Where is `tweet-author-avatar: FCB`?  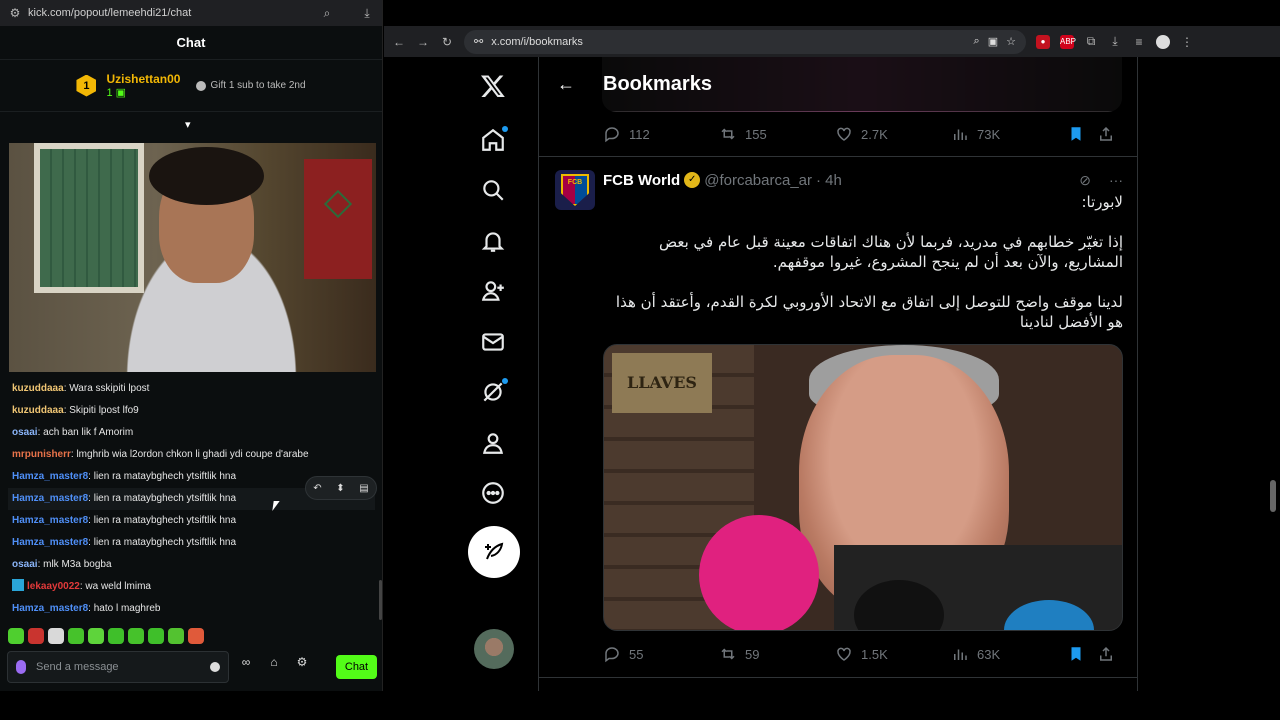
tweet-author-avatar: FCB is located at coordinates (575, 190).